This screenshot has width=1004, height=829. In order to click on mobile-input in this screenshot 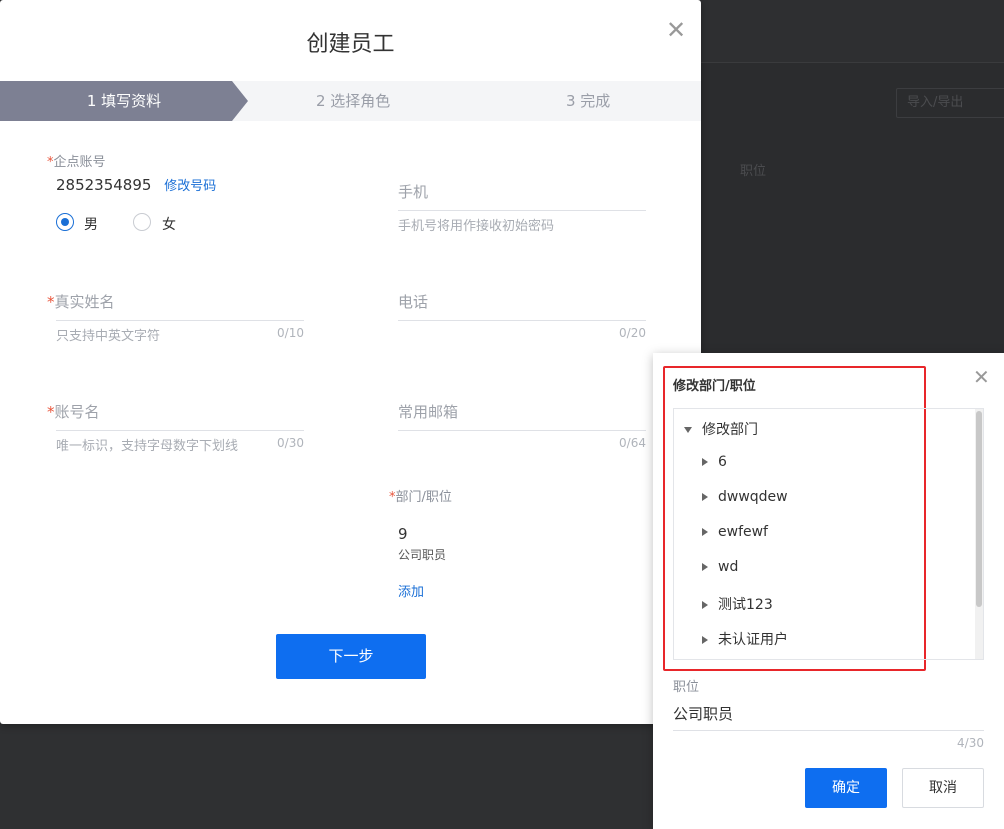, I will do `click(522, 210)`.